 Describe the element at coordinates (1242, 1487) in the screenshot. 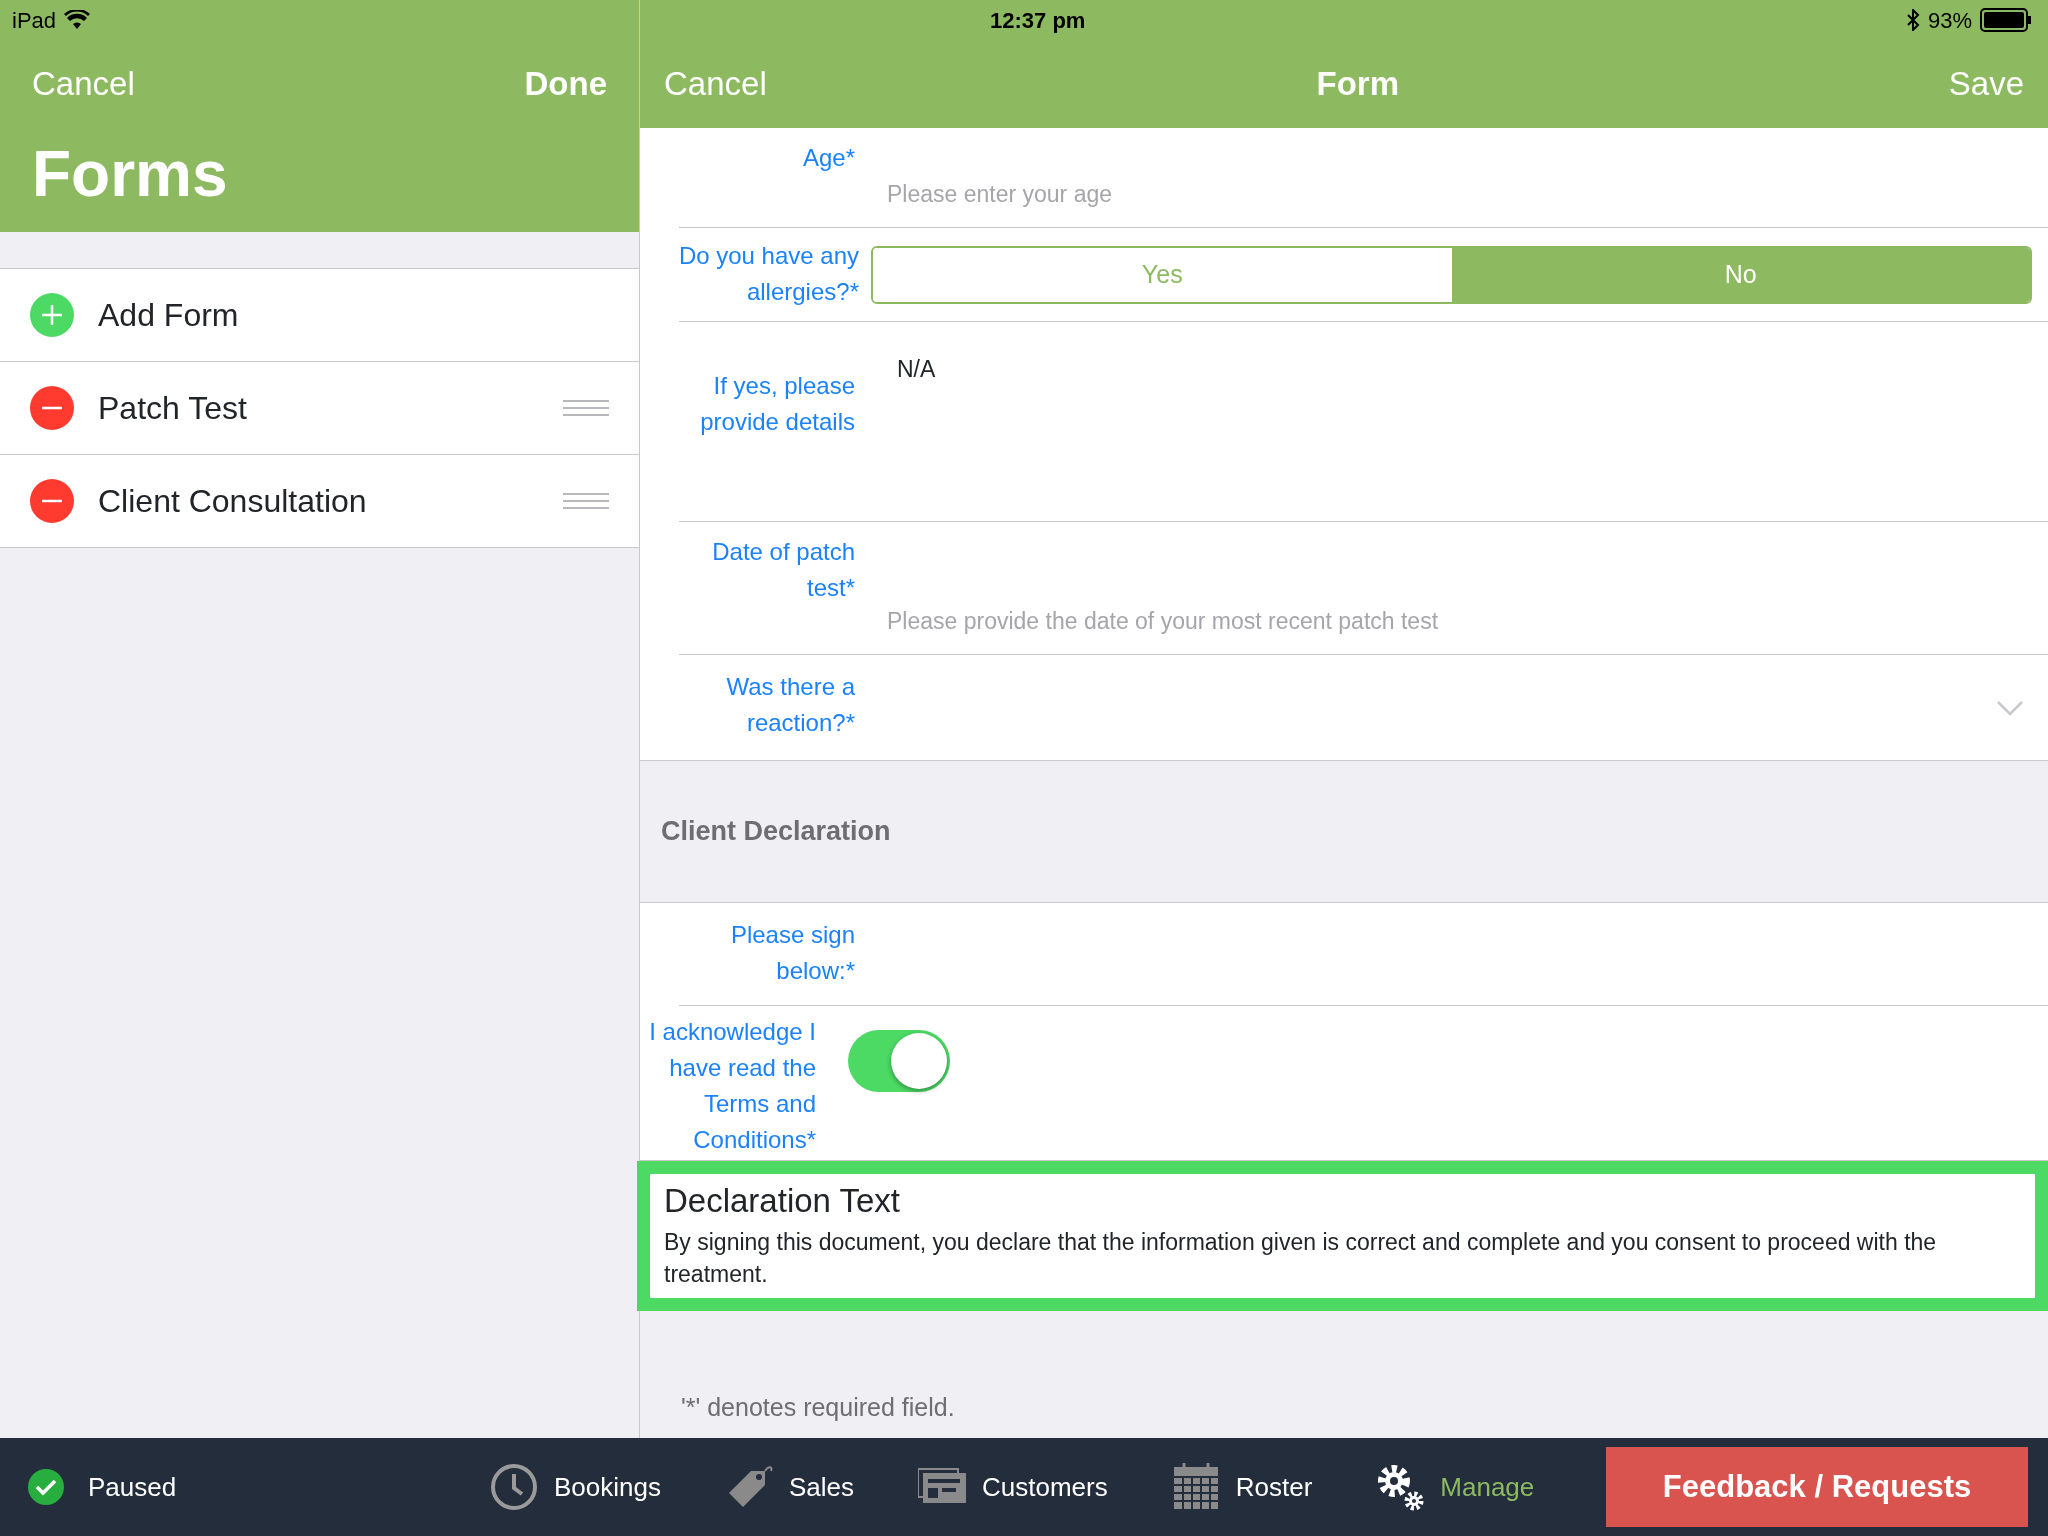

I see `tab-item: Roster` at that location.